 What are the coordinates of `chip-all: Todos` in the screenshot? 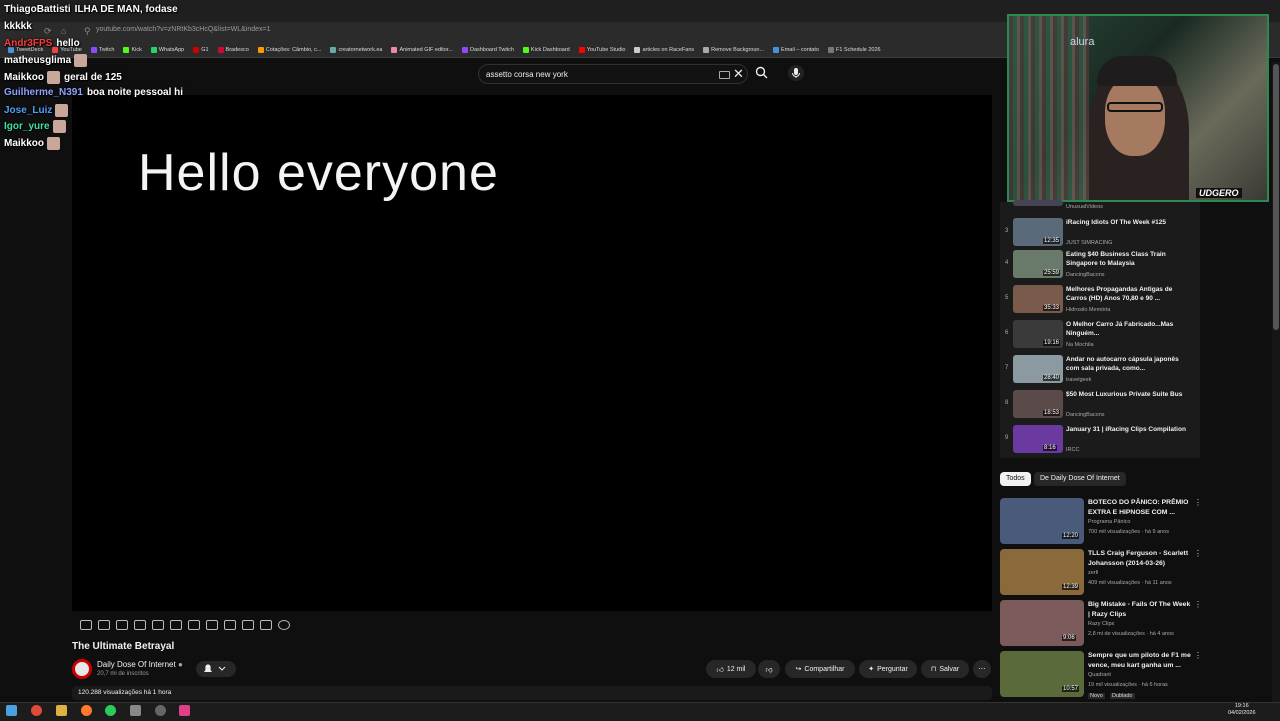 It's located at (1015, 479).